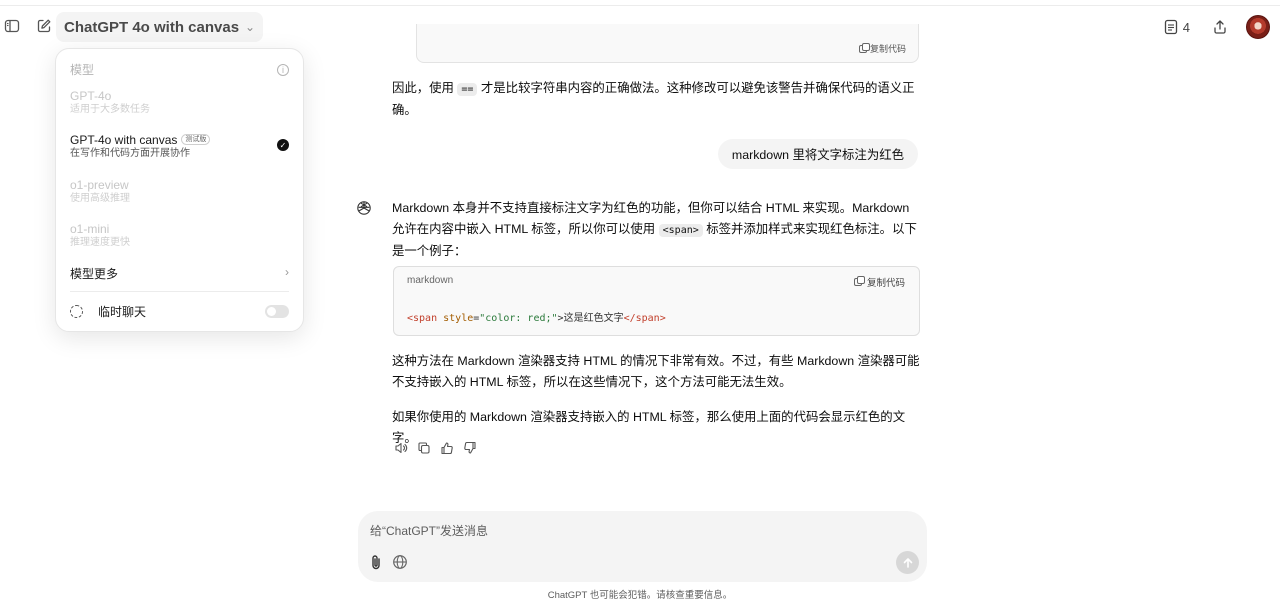 Image resolution: width=1280 pixels, height=600 pixels. I want to click on dropdown-title: 模型, so click(82, 70).